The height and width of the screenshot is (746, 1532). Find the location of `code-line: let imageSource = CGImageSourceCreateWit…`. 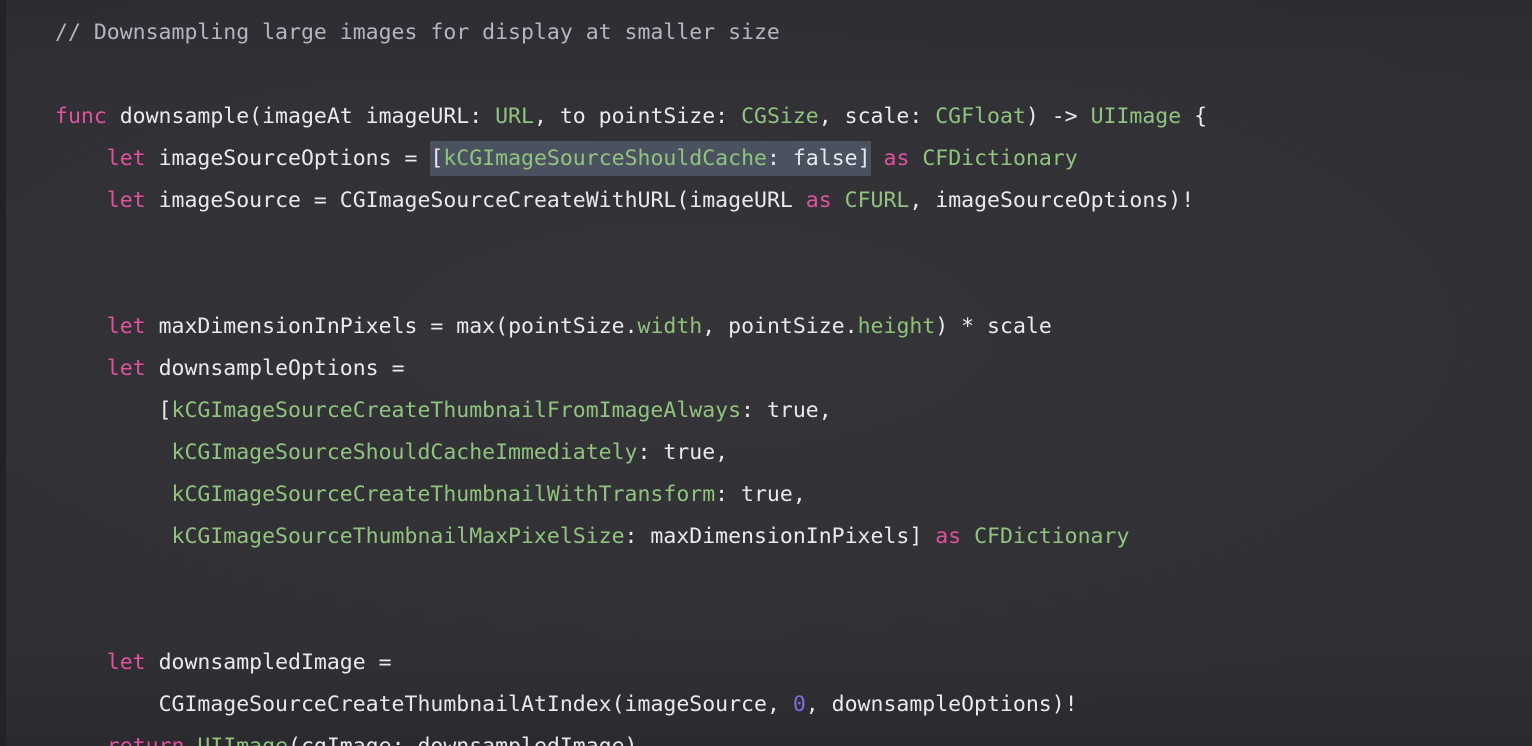

code-line: let imageSource = CGImageSourceCreateWit… is located at coordinates (769, 201).